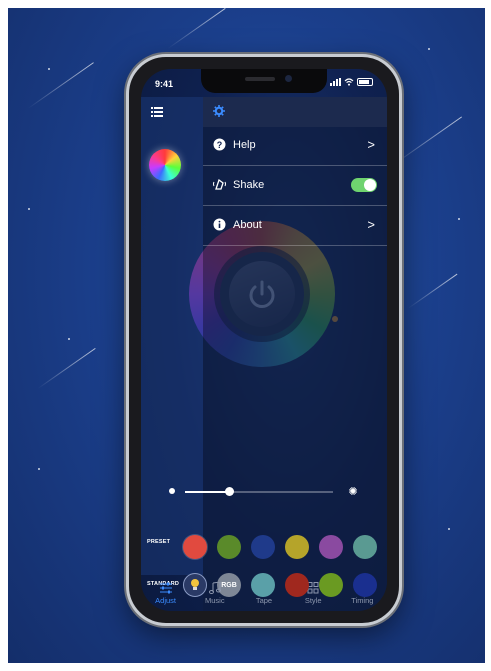  What do you see at coordinates (219, 224) in the screenshot?
I see `info-icon` at bounding box center [219, 224].